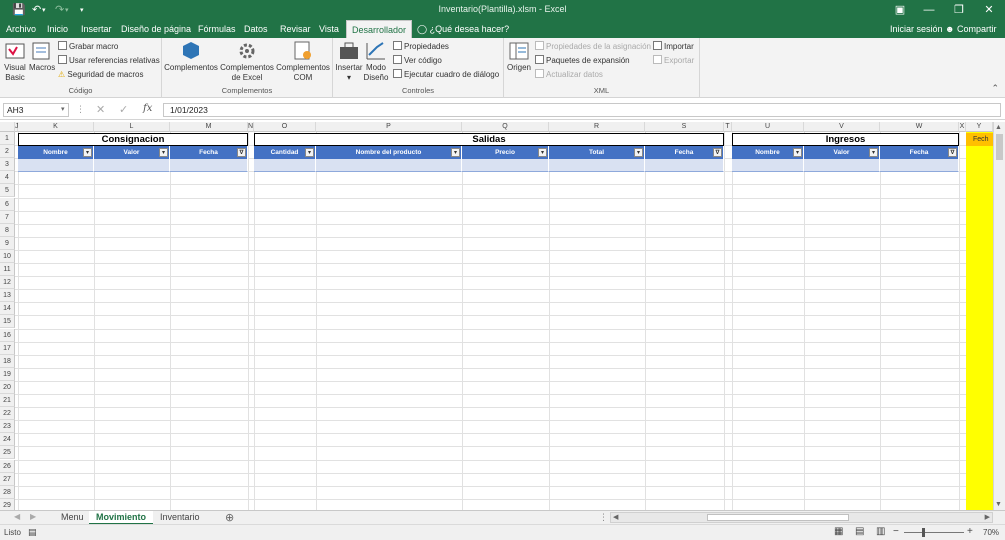  What do you see at coordinates (7, 440) in the screenshot?
I see `row-header: 24` at bounding box center [7, 440].